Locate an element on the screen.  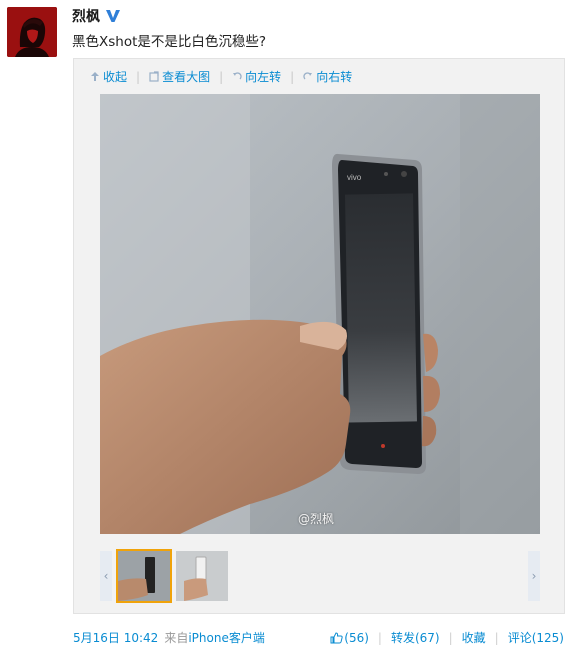
view-large-label: 查看大图 is located at coordinates (186, 77).